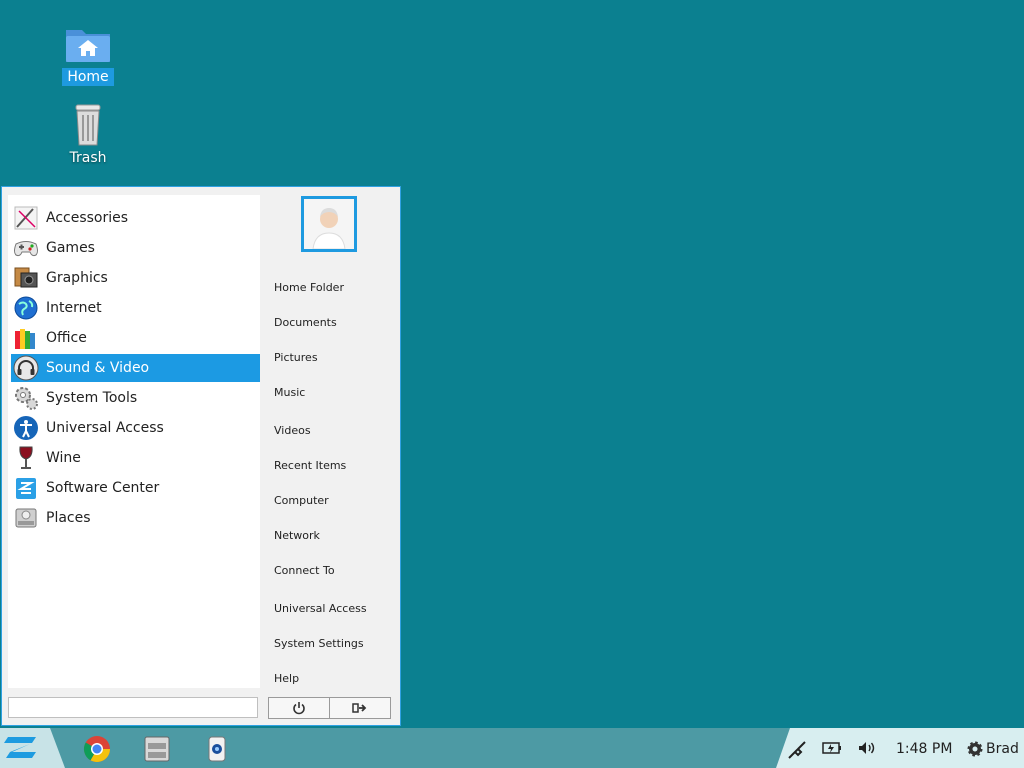  What do you see at coordinates (26, 368) in the screenshot?
I see `headphones-icon` at bounding box center [26, 368].